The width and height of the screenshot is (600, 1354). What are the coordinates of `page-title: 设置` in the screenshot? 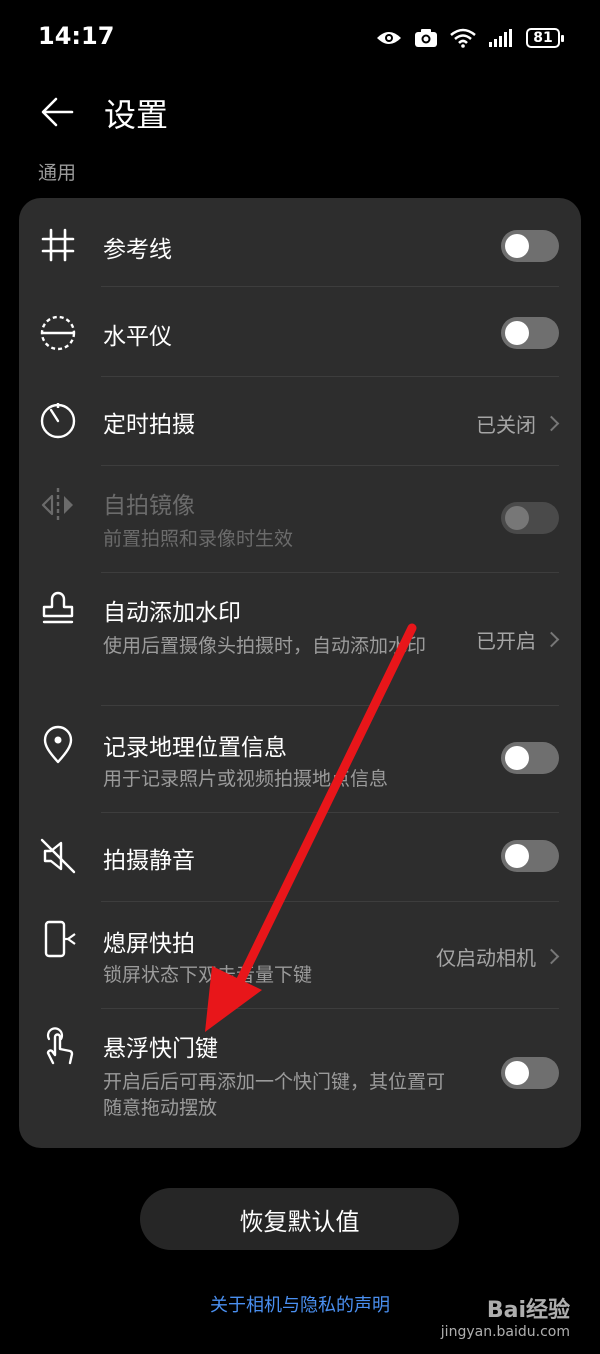 It's located at (136, 115).